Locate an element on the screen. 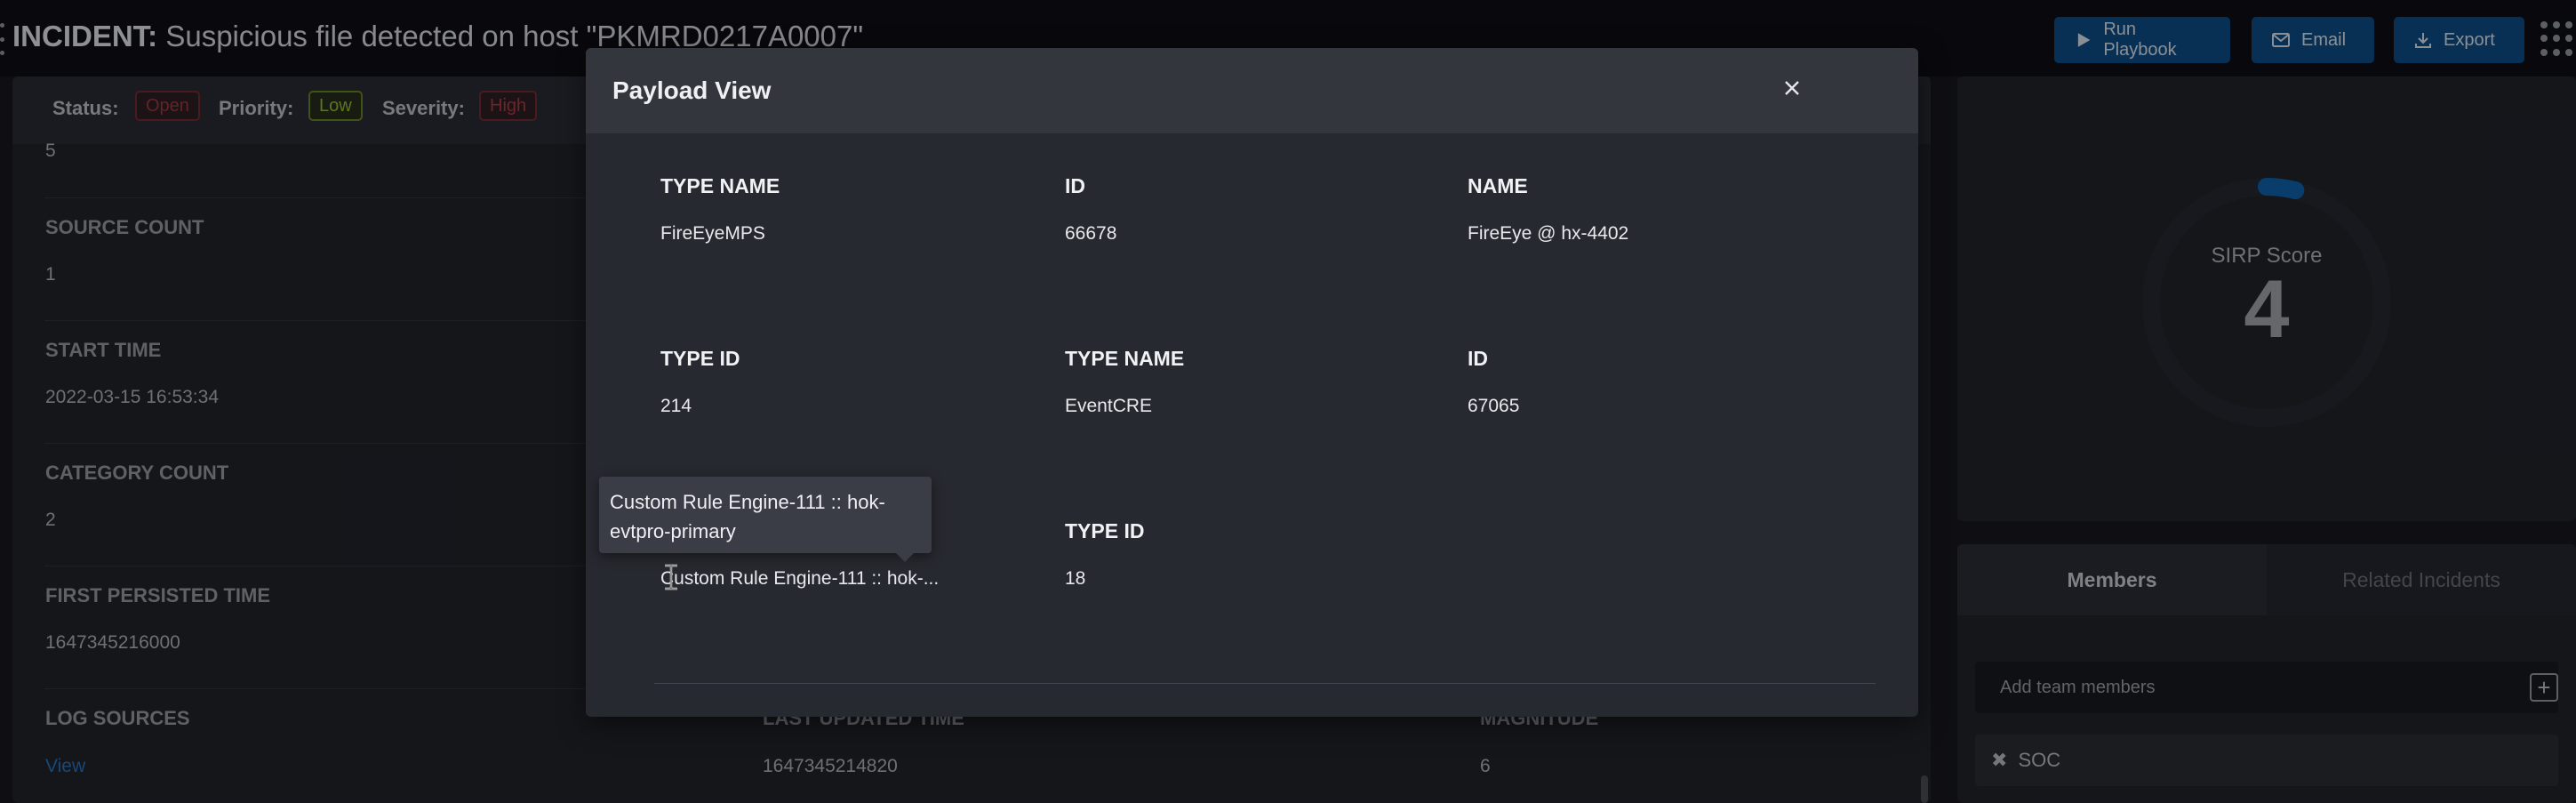  payload-field-value: EventCRE is located at coordinates (1109, 406).